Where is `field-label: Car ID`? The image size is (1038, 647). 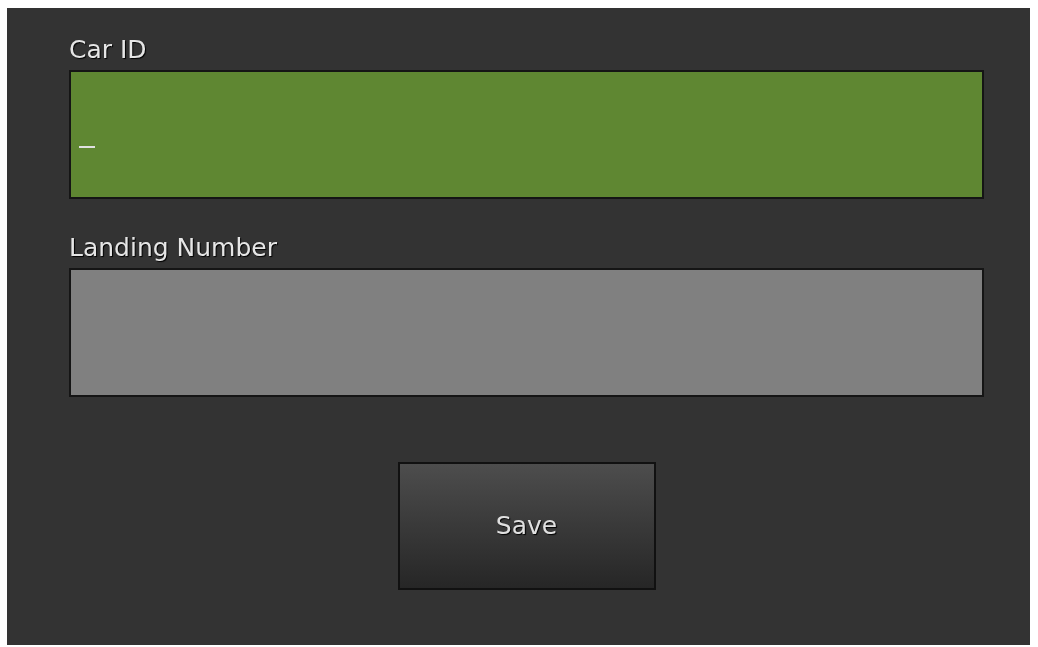 field-label: Car ID is located at coordinates (108, 50).